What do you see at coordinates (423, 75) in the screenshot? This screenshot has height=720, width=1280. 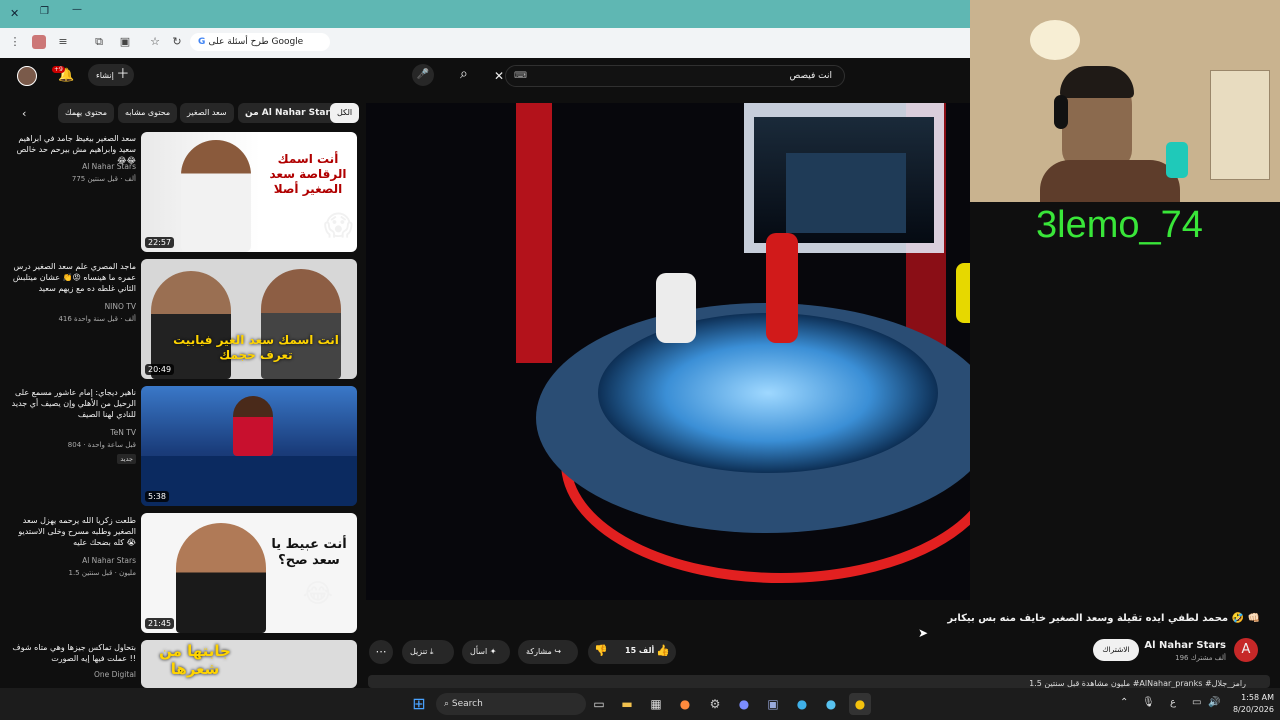 I see `voice-search-button: 🎤` at bounding box center [423, 75].